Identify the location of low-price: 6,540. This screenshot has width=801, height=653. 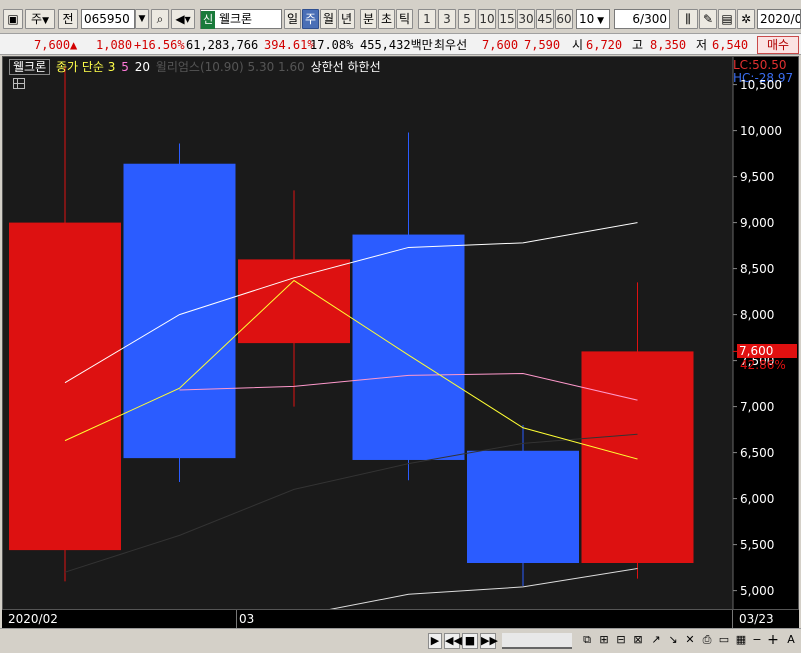
(730, 45).